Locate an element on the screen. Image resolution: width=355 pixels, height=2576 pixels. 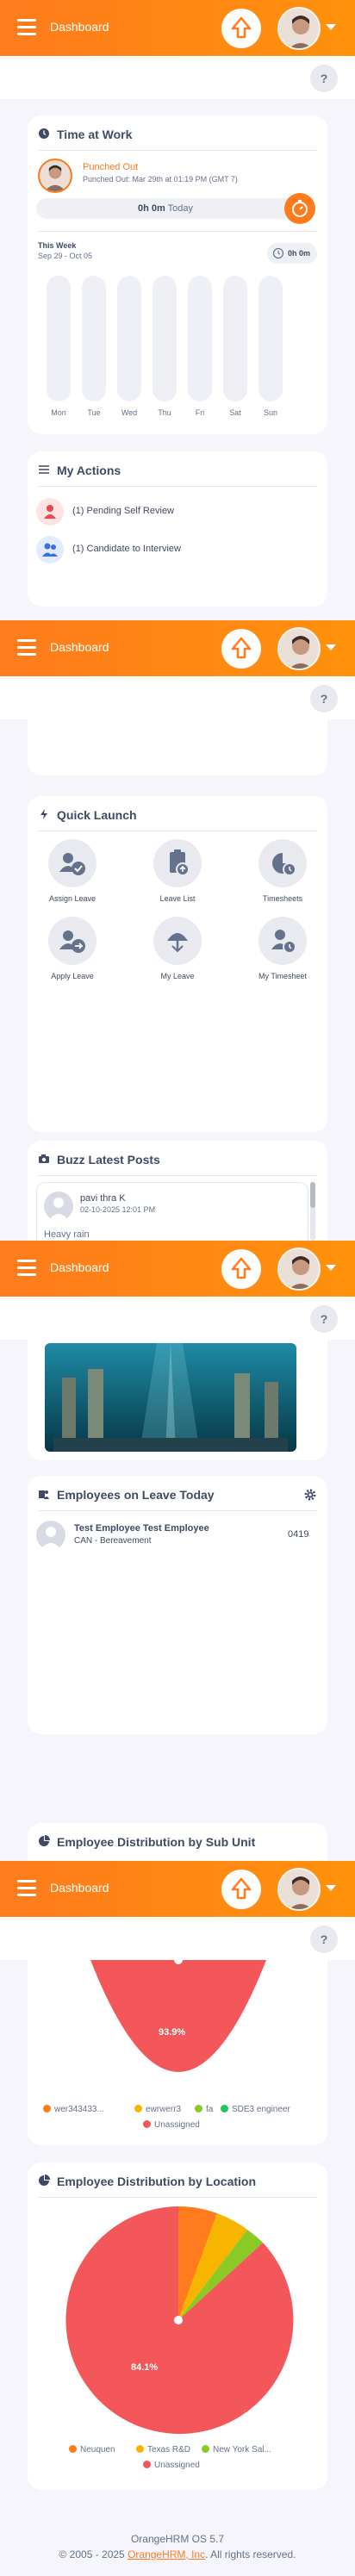
today-hours: 0h 0m is located at coordinates (151, 209).